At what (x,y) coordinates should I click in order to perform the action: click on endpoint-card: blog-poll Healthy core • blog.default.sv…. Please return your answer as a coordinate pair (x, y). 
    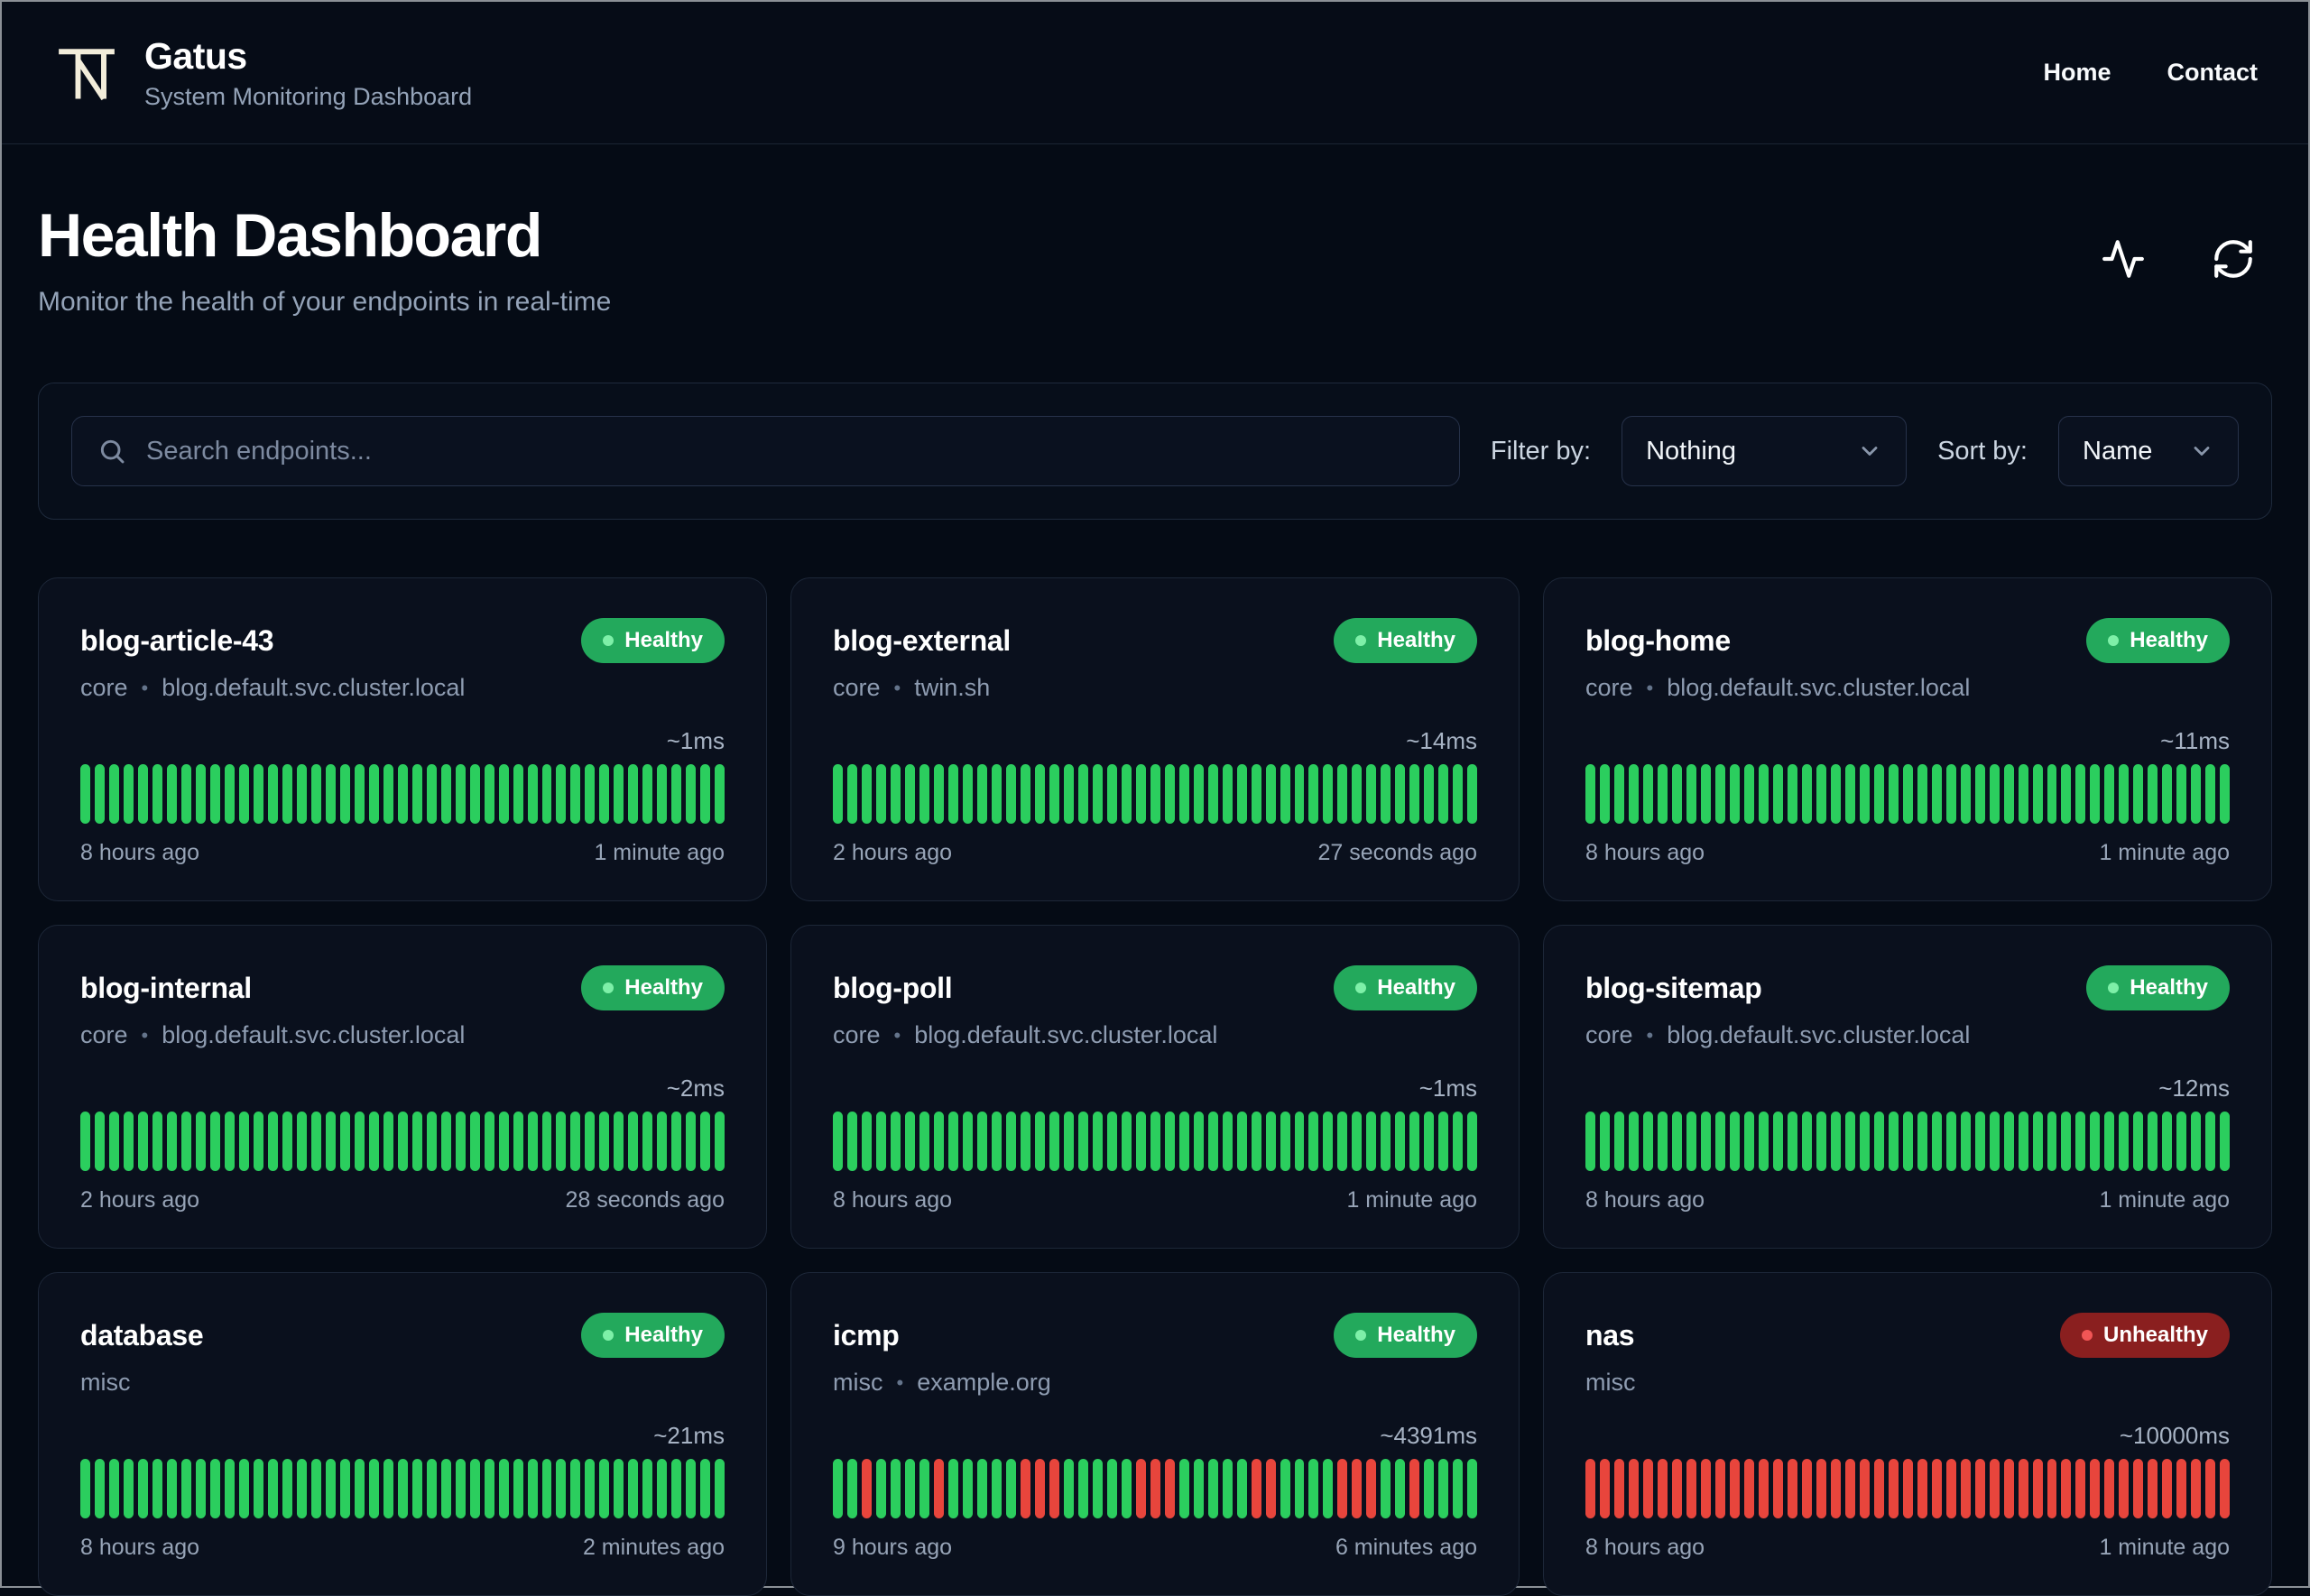
    Looking at the image, I should click on (1155, 1087).